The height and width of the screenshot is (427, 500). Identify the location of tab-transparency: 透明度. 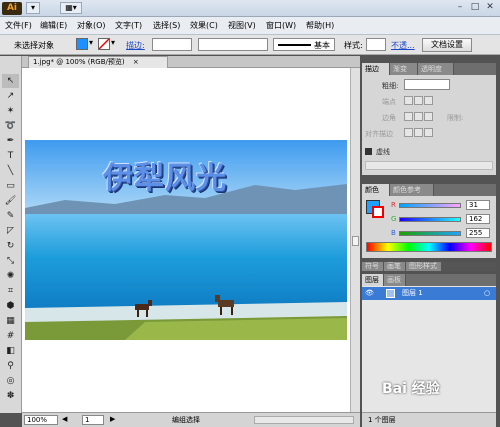
(436, 69).